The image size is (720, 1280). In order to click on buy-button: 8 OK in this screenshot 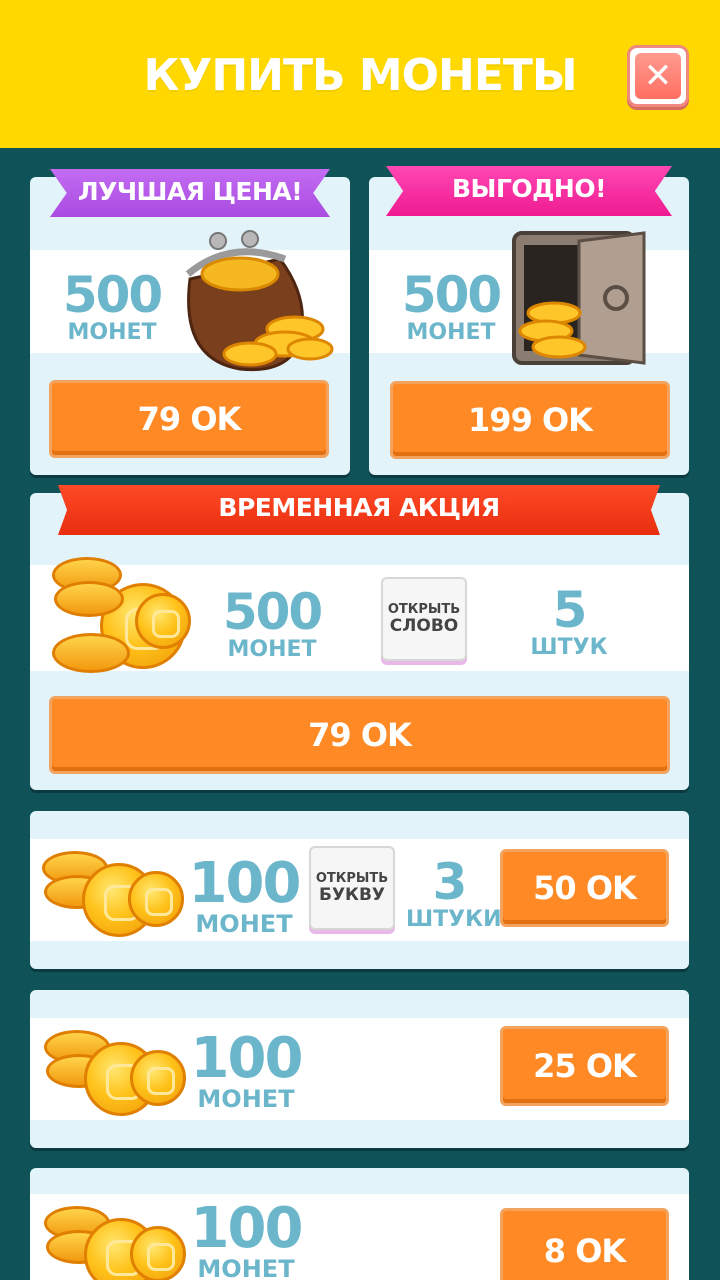, I will do `click(584, 1244)`.